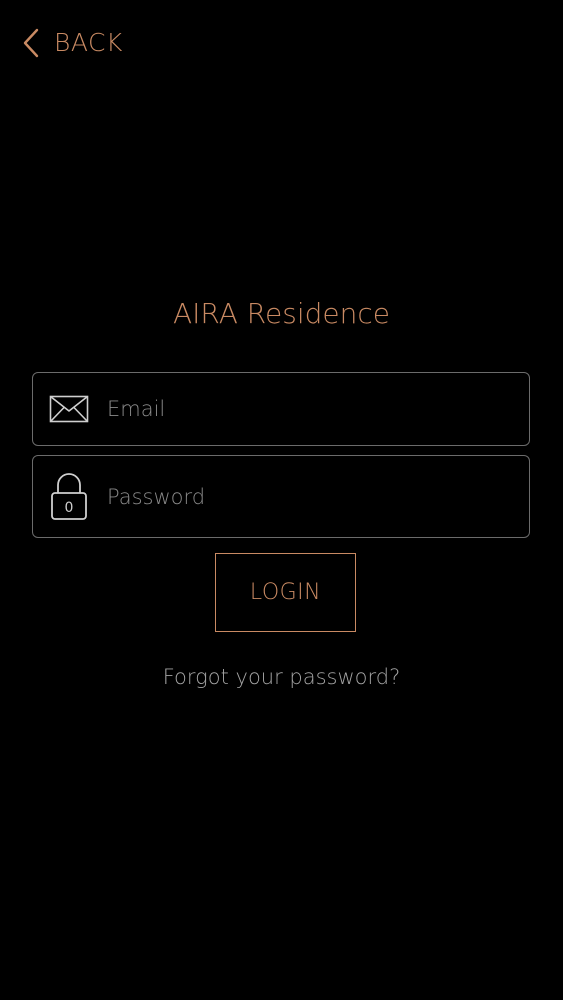  I want to click on password-input, so click(312, 496).